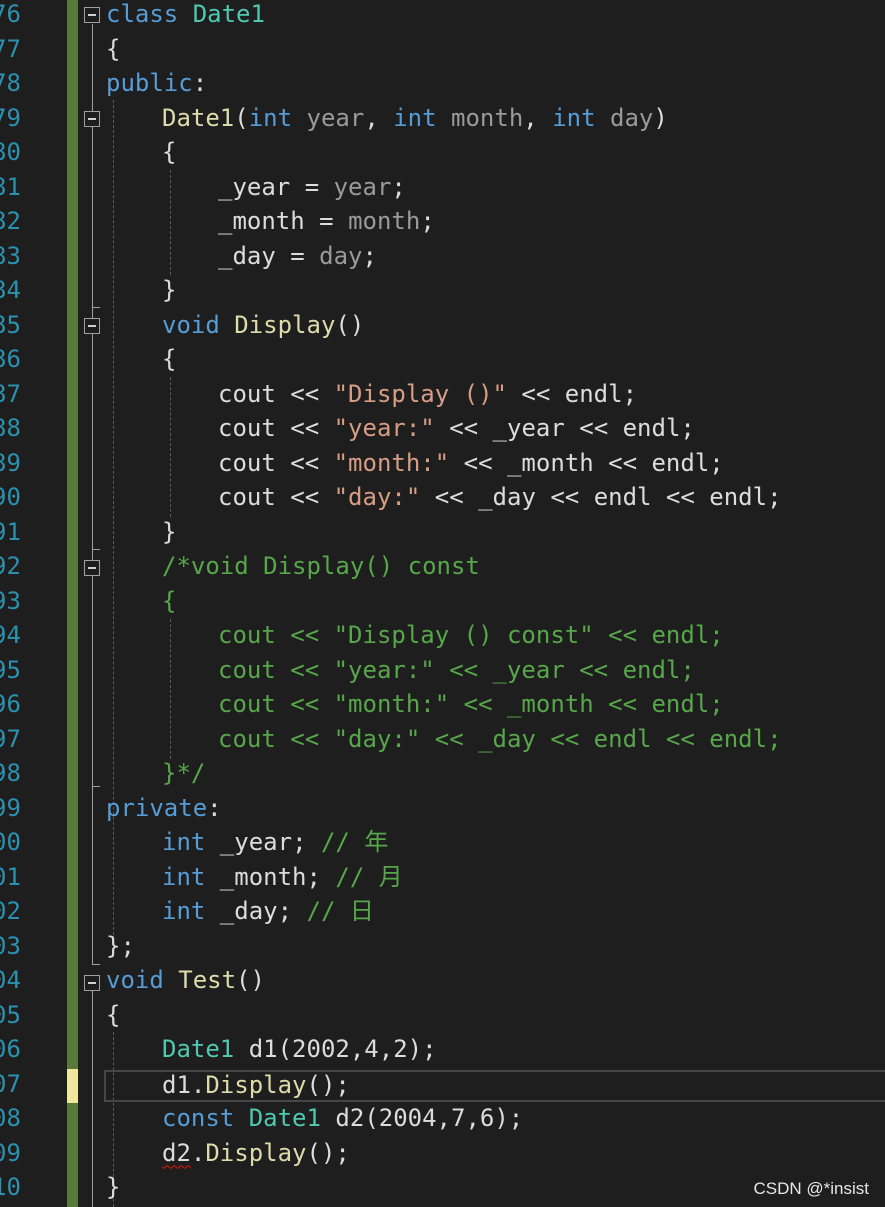  I want to click on code-line-95: cout << "year:" << _year << endl;, so click(456, 670).